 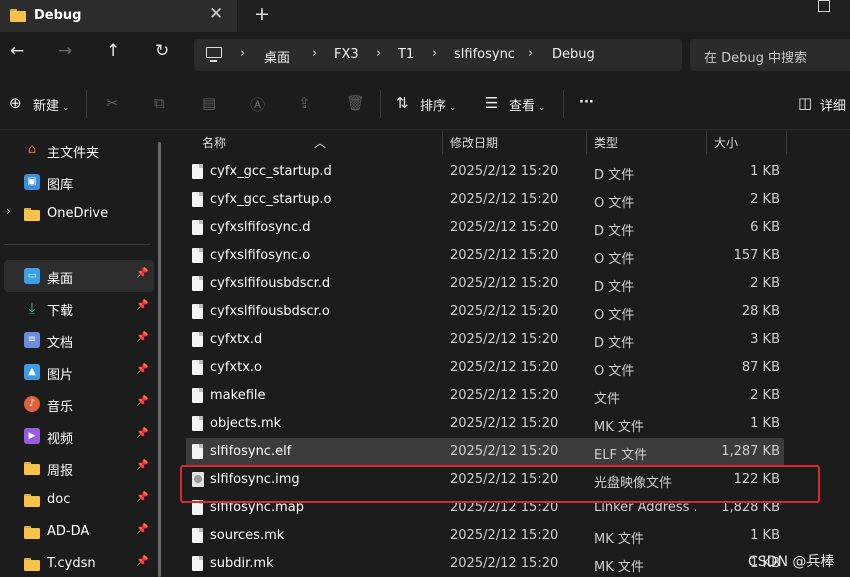 What do you see at coordinates (438, 55) in the screenshot?
I see `address-bar: › 桌面 › FX3 › T1 › slfifosync › Debug` at bounding box center [438, 55].